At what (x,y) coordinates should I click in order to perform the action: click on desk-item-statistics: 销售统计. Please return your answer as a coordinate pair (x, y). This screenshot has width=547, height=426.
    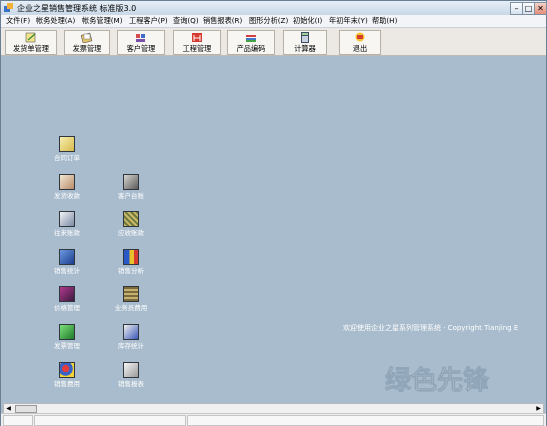
    Looking at the image, I should click on (67, 262).